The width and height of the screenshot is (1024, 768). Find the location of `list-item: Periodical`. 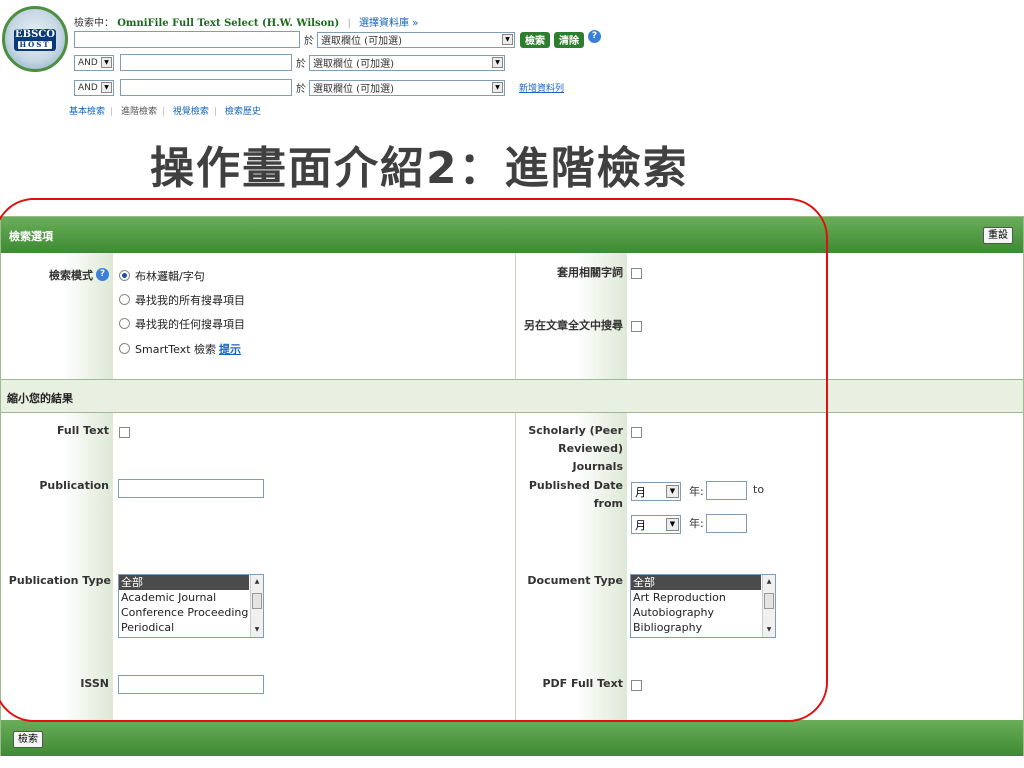

list-item: Periodical is located at coordinates (184, 627).